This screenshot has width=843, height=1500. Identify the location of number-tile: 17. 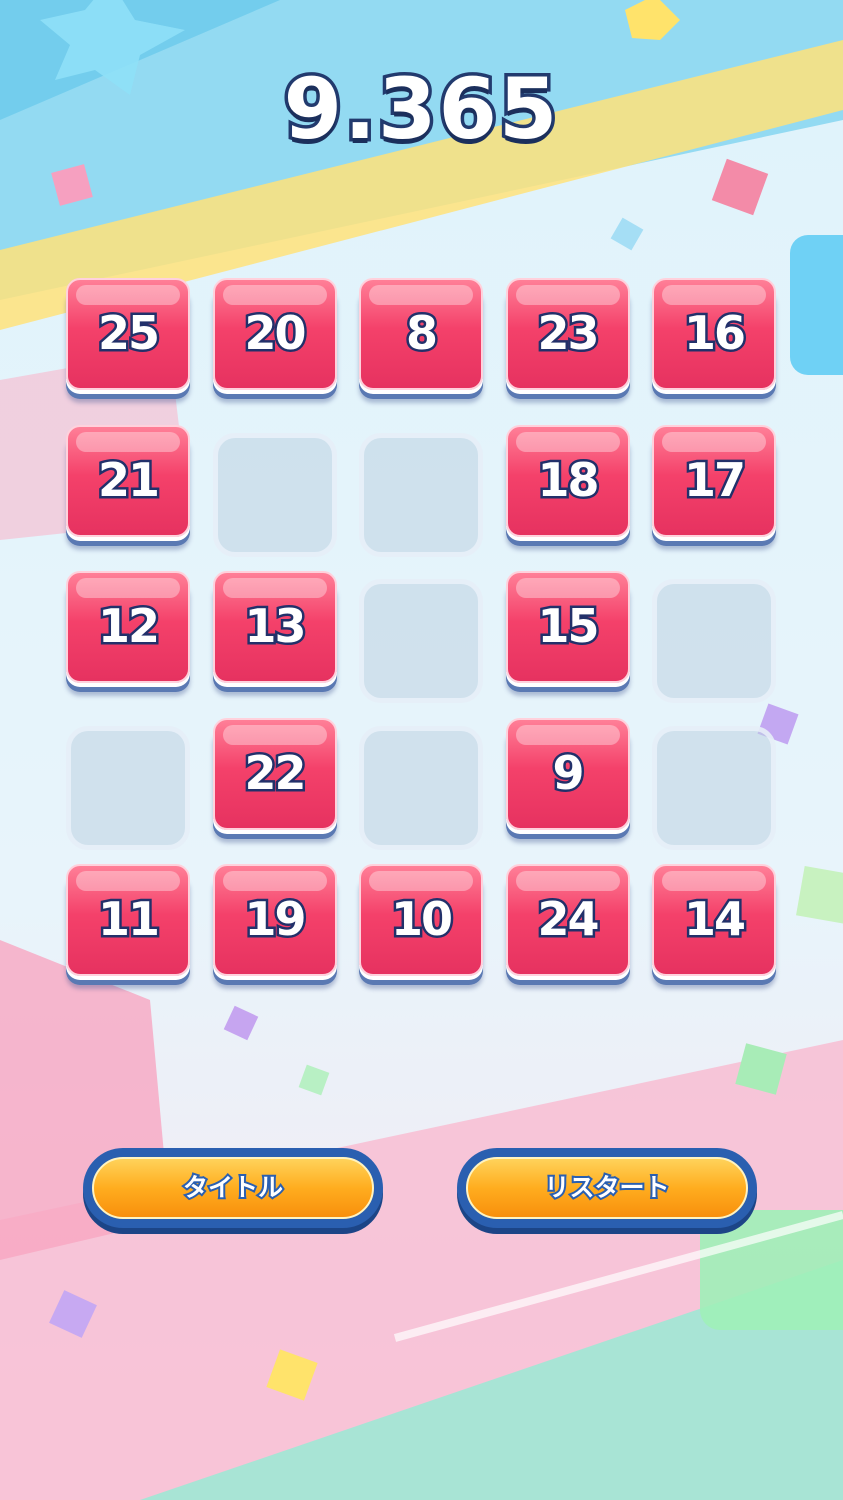
(714, 486).